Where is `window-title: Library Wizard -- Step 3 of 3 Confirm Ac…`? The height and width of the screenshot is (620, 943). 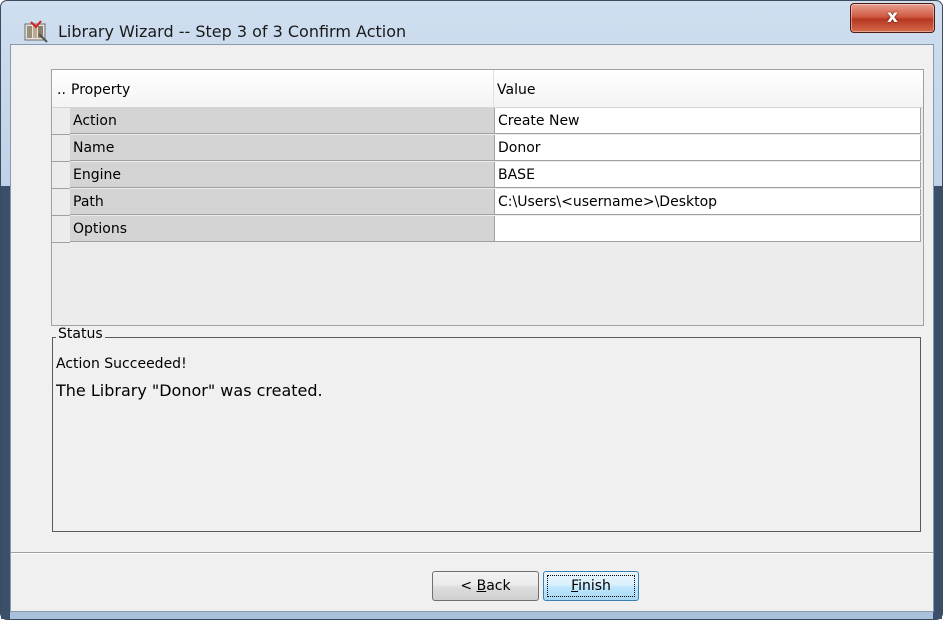 window-title: Library Wizard -- Step 3 of 3 Confirm Ac… is located at coordinates (232, 31).